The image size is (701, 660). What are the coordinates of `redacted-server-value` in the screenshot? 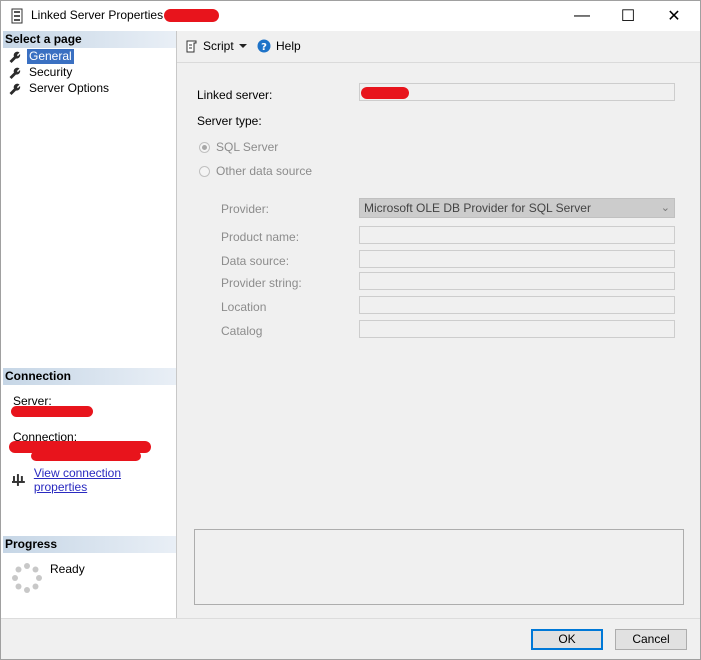 It's located at (52, 411).